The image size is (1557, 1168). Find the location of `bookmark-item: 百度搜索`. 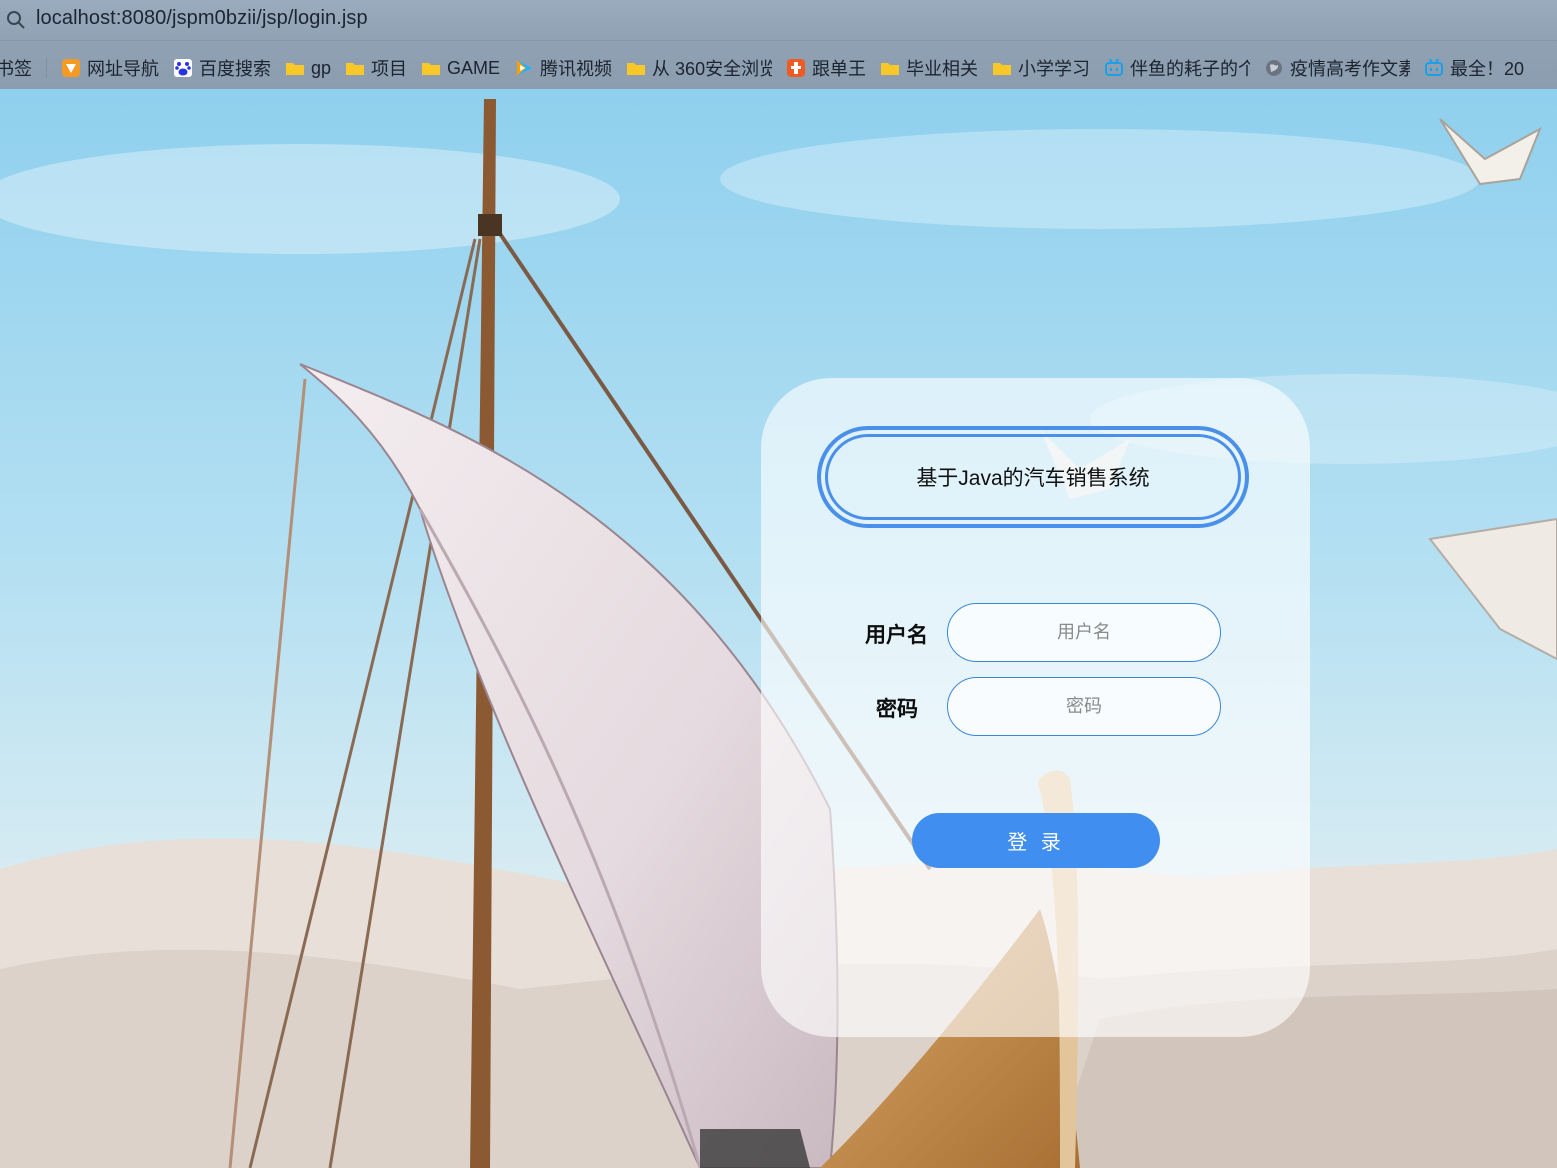

bookmark-item: 百度搜索 is located at coordinates (222, 68).